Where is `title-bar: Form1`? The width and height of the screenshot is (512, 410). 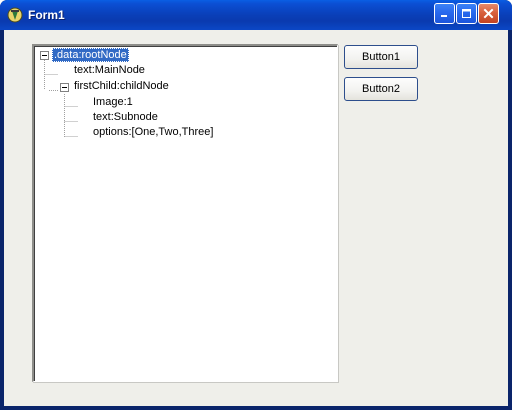
title-bar: Form1 is located at coordinates (256, 15).